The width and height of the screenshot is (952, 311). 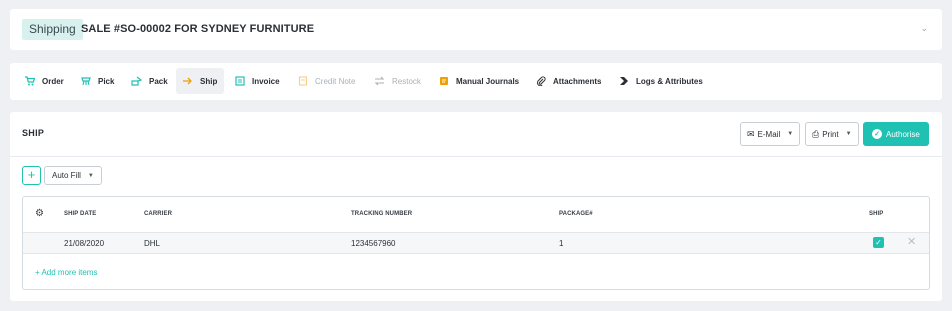 I want to click on logs-icon, so click(x=624, y=81).